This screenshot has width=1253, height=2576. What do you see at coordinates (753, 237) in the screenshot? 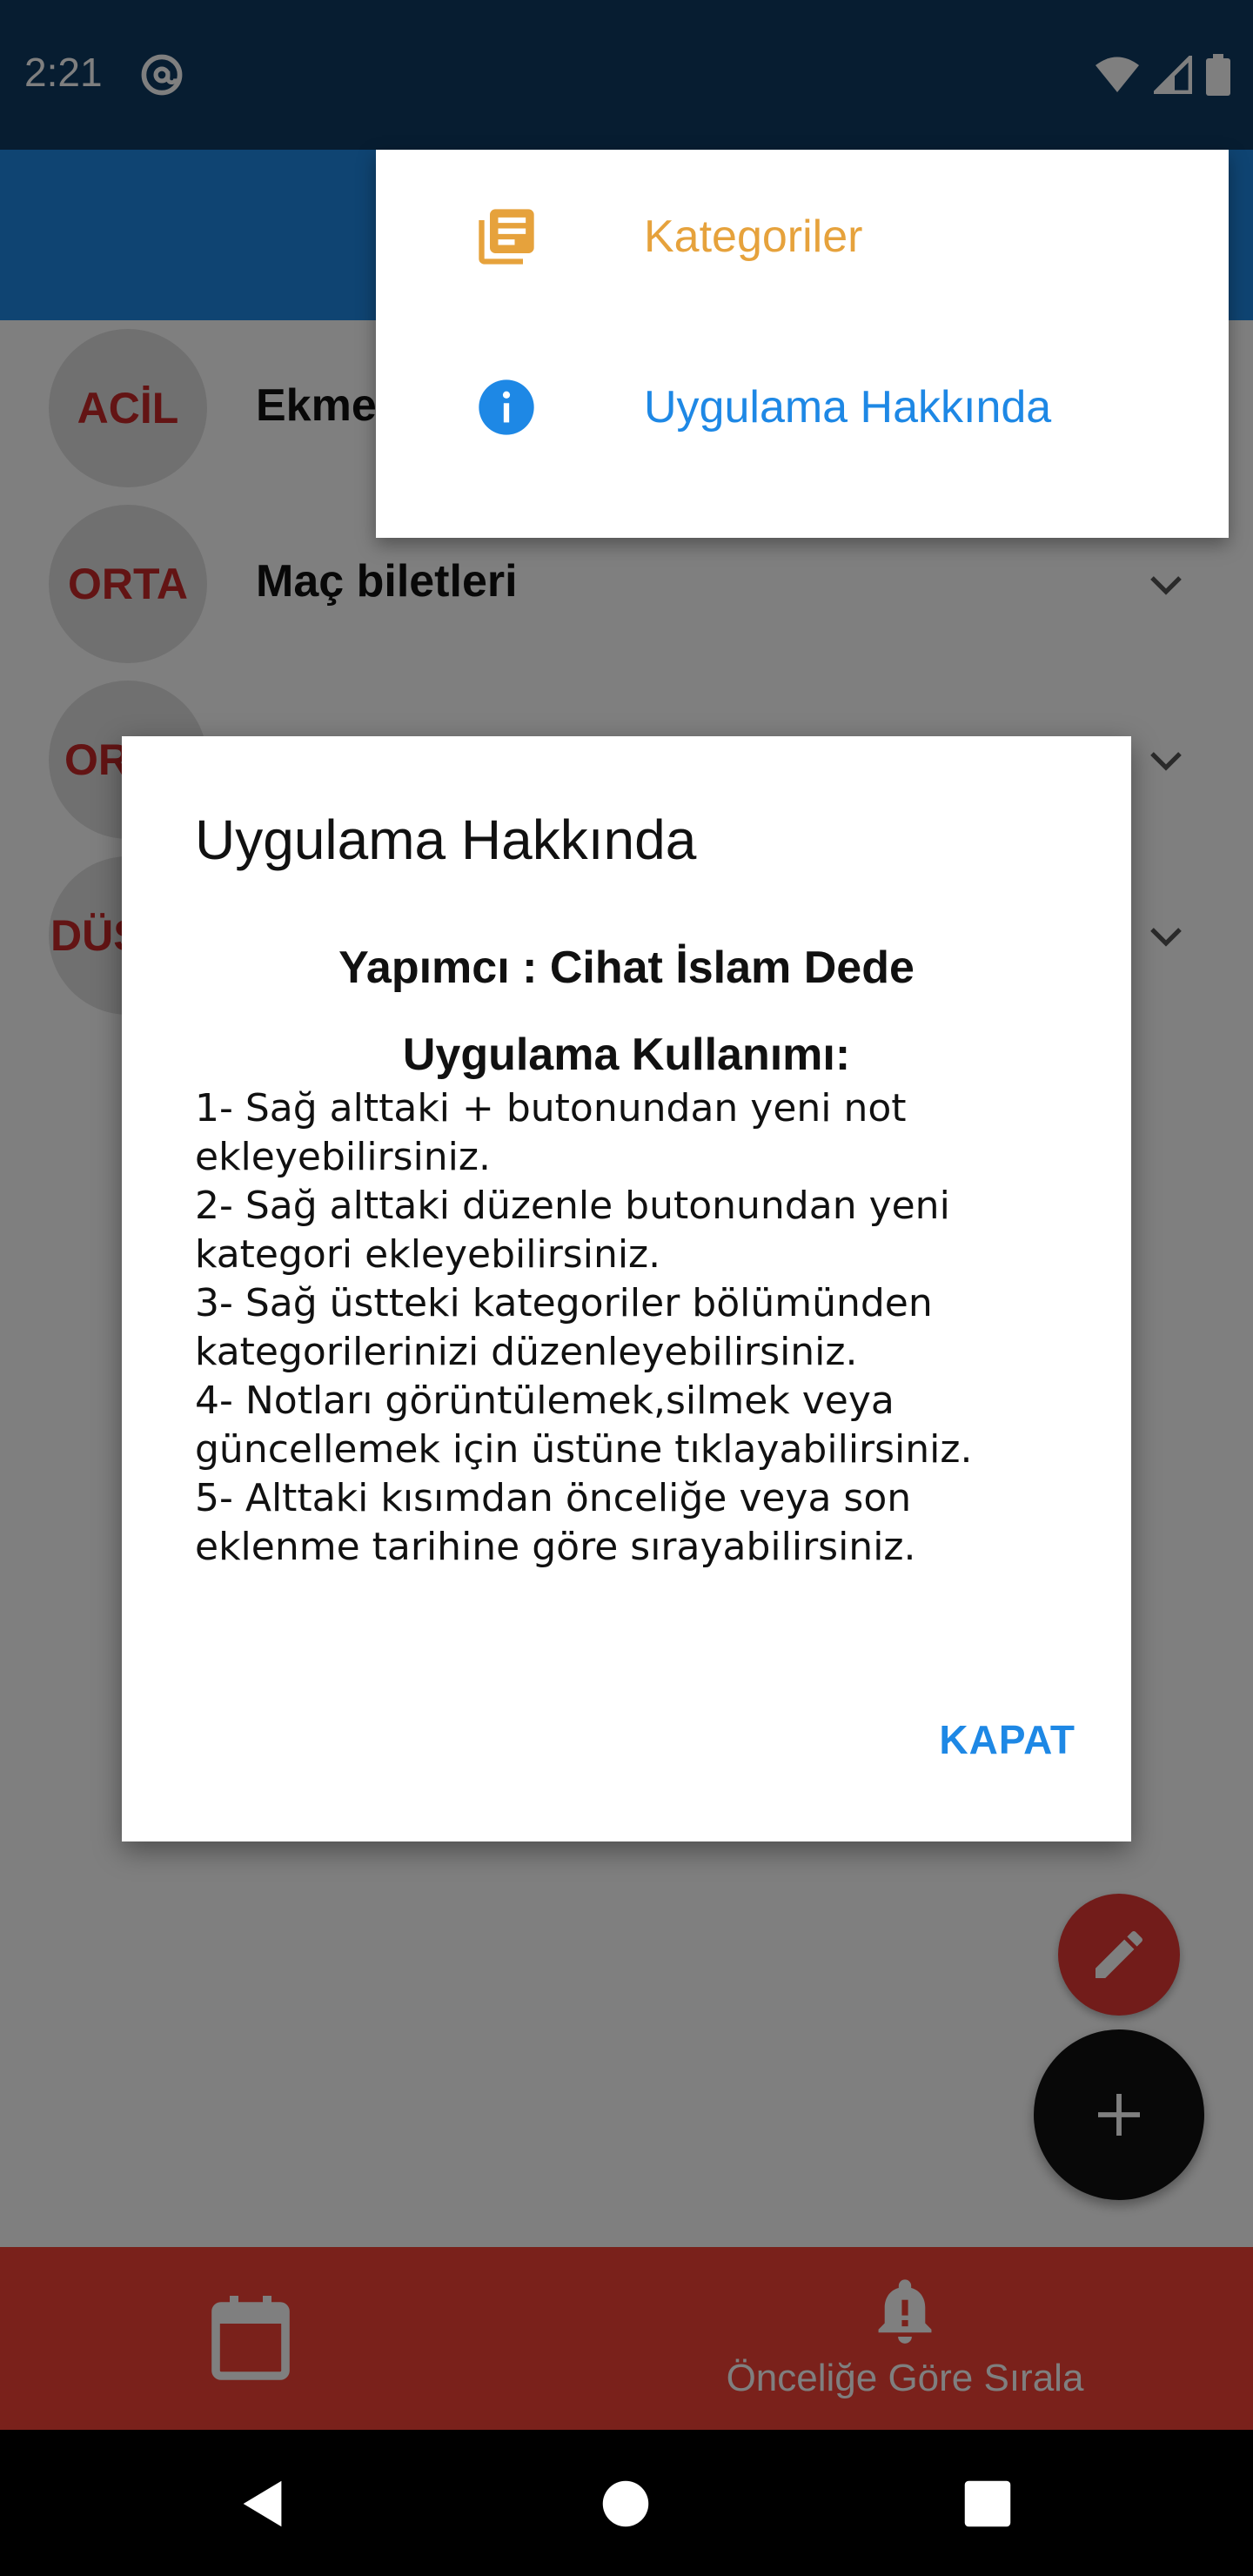
I see `menu-label: Kategoriler` at bounding box center [753, 237].